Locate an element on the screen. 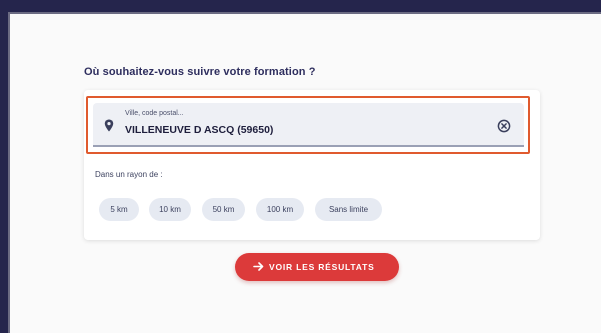  location-highlight-box is located at coordinates (308, 125).